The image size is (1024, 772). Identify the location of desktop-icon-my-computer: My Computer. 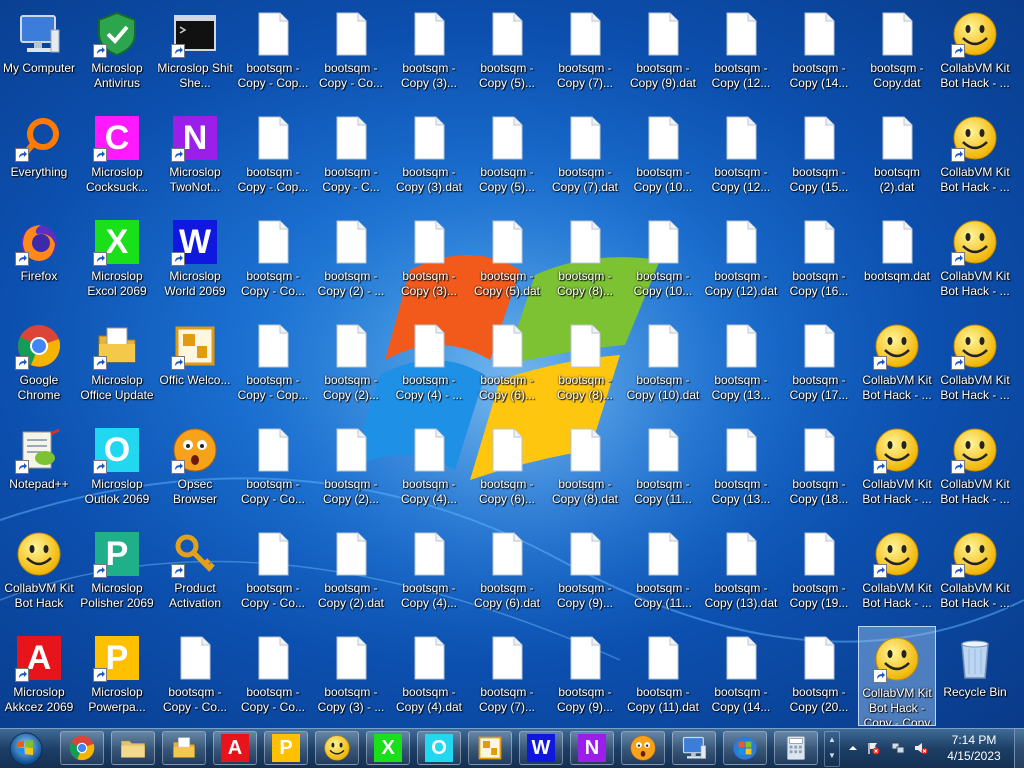
(39, 52).